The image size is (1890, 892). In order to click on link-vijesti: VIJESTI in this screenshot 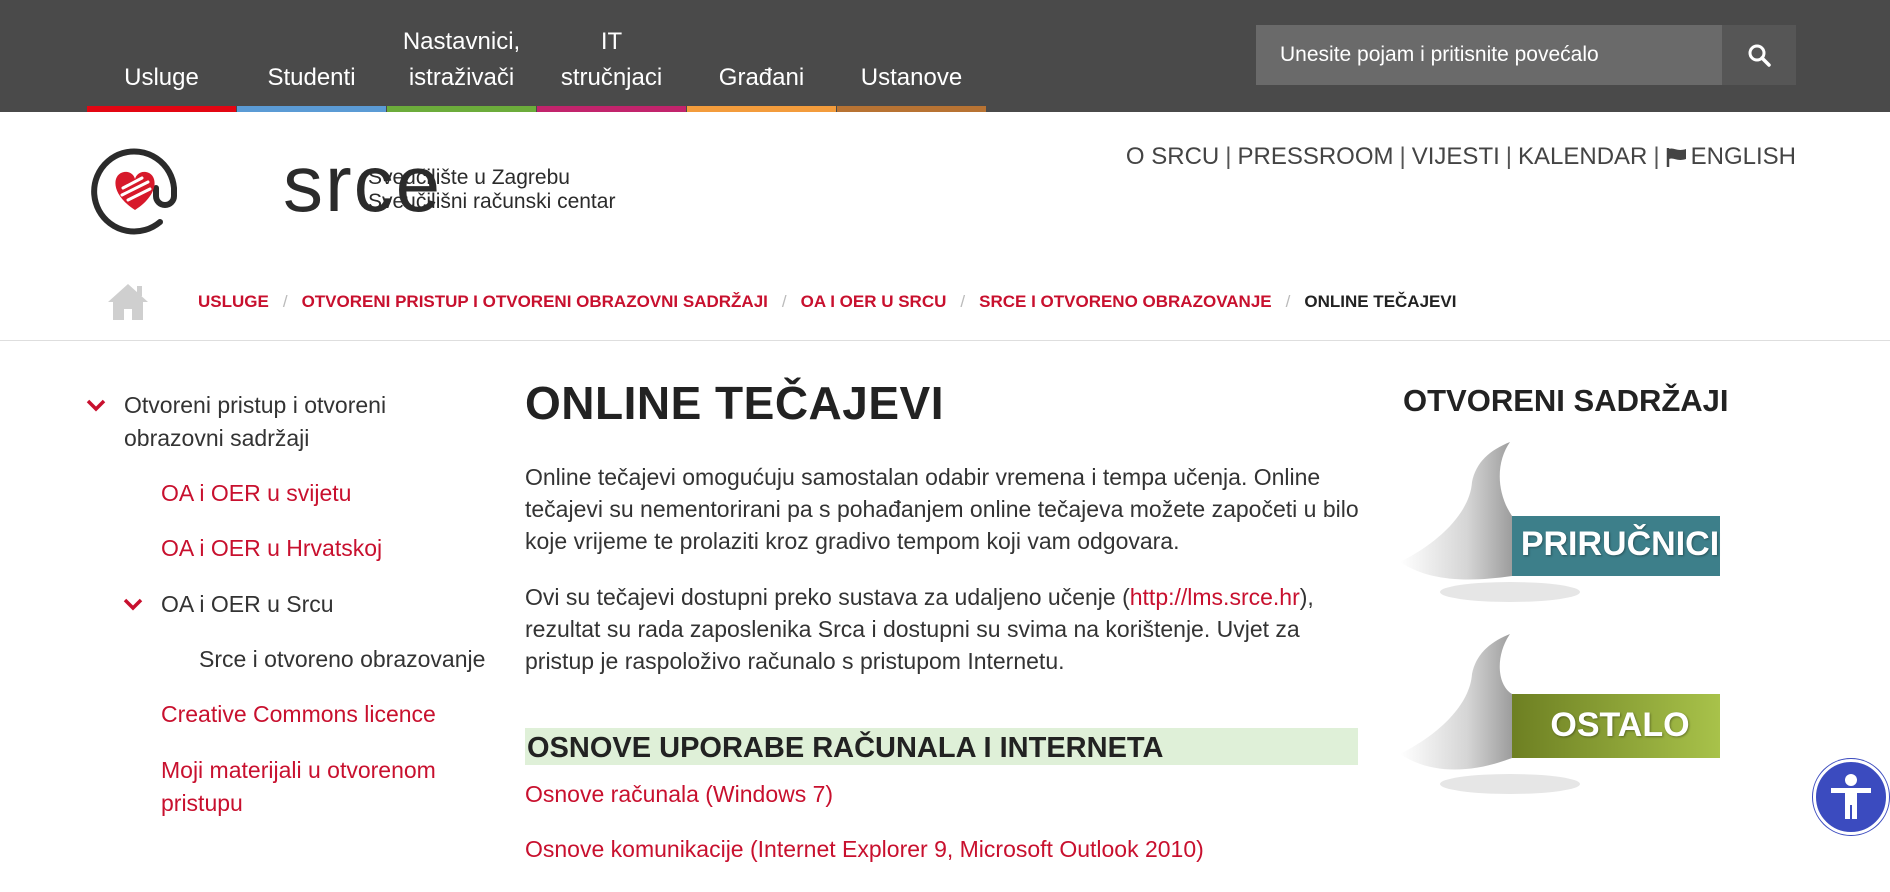, I will do `click(1456, 157)`.